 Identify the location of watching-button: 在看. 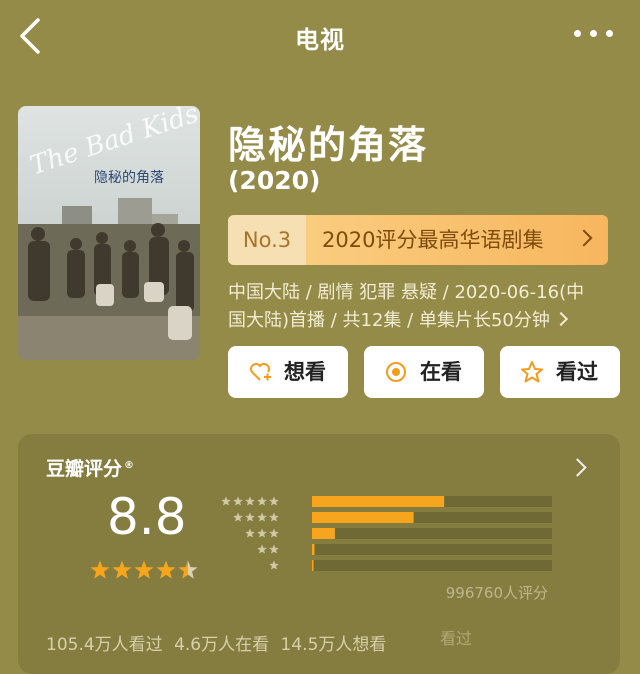
(424, 372).